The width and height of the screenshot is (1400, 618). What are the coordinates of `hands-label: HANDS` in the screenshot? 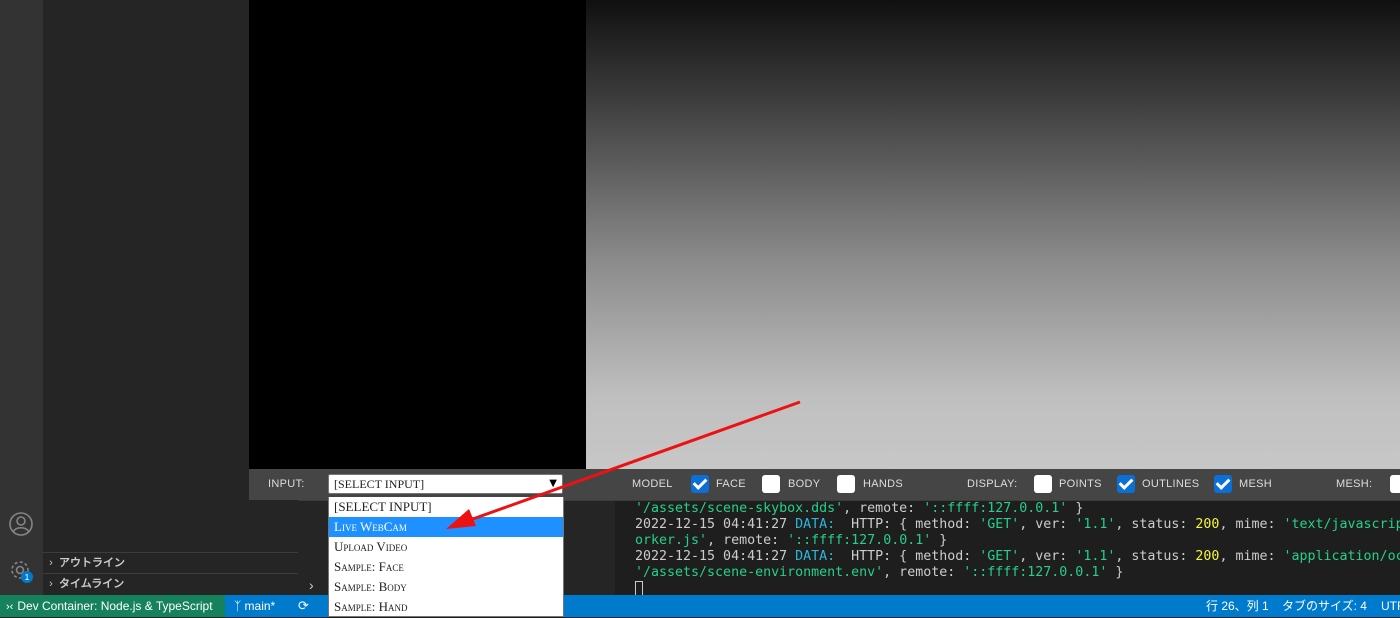 It's located at (883, 484).